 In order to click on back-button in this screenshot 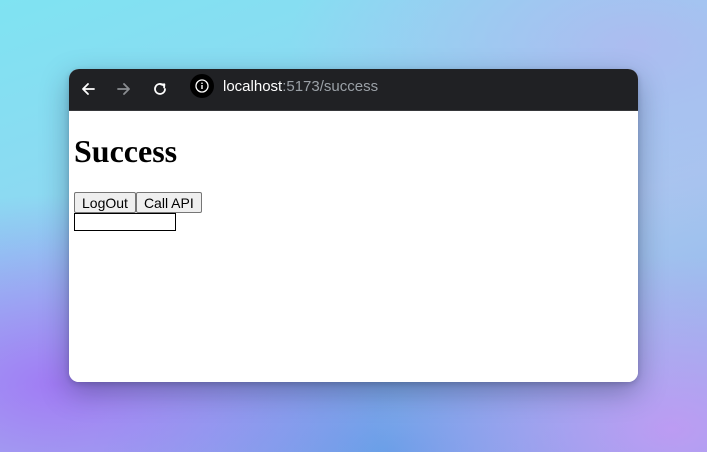, I will do `click(88, 89)`.